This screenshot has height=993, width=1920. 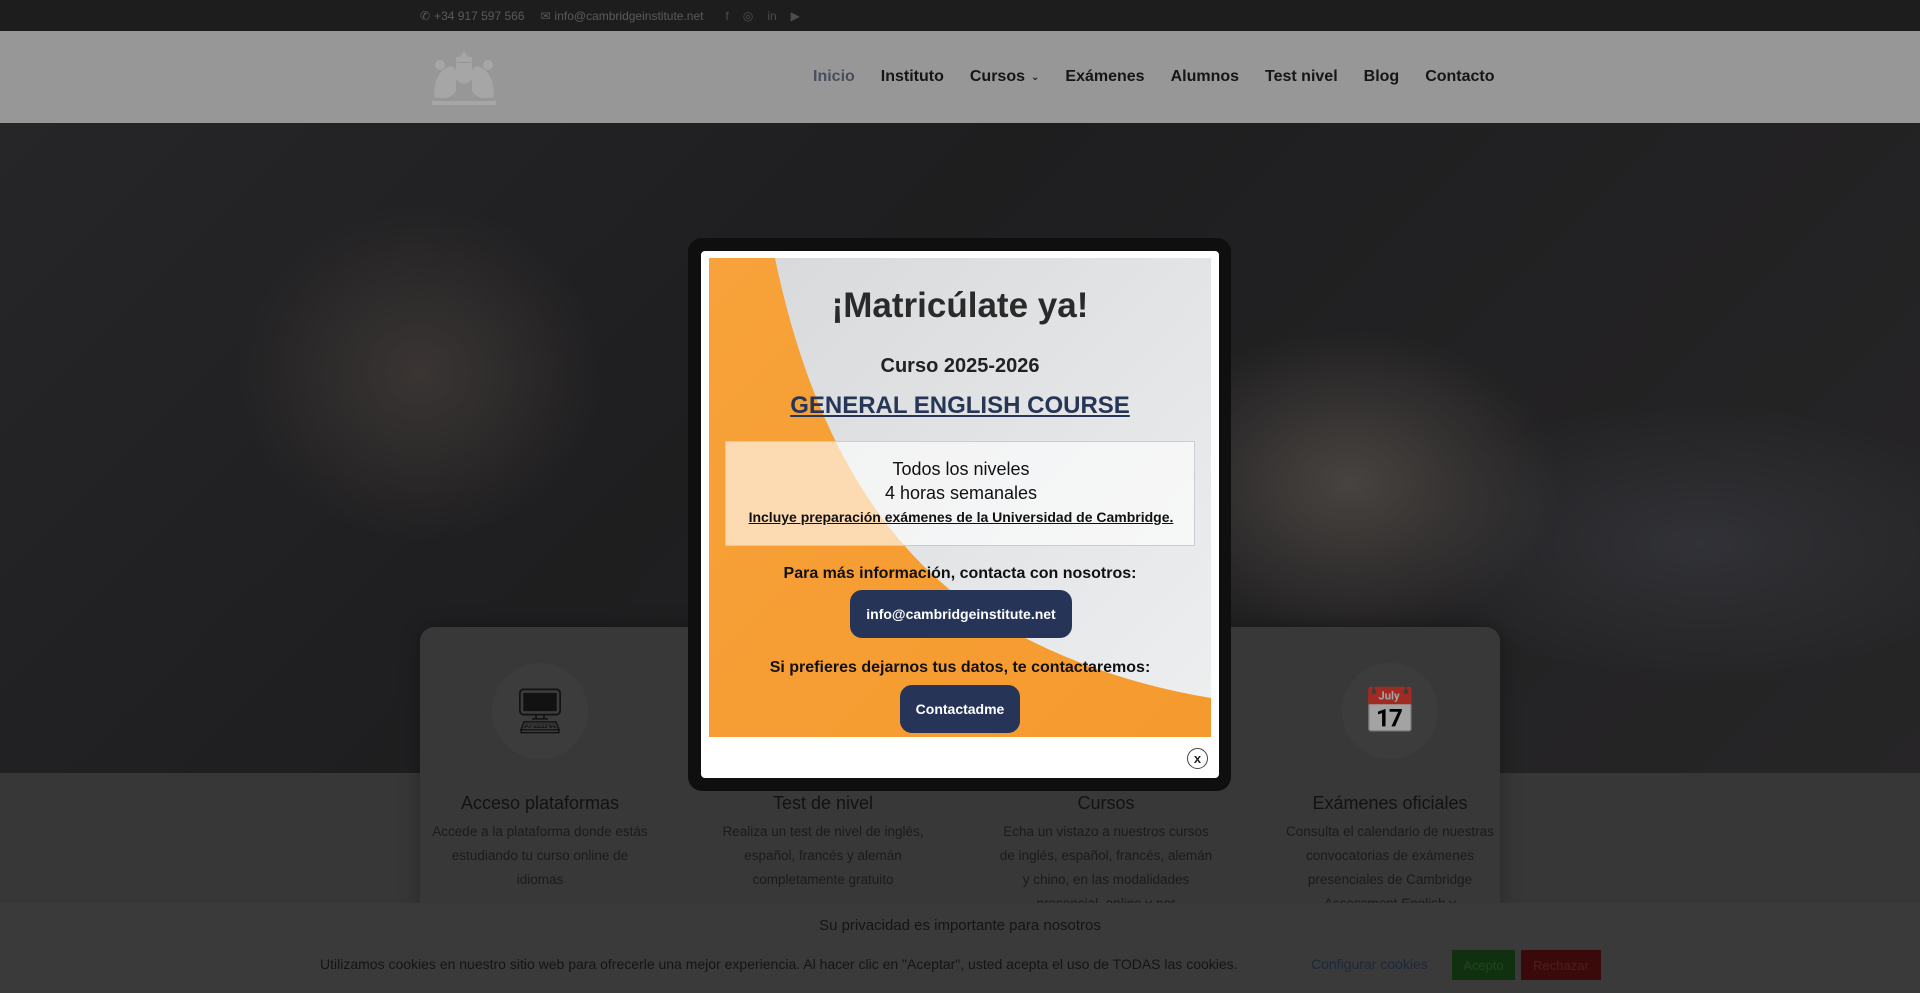 What do you see at coordinates (960, 305) in the screenshot?
I see `promo-headline: ¡Matricúlate ya!` at bounding box center [960, 305].